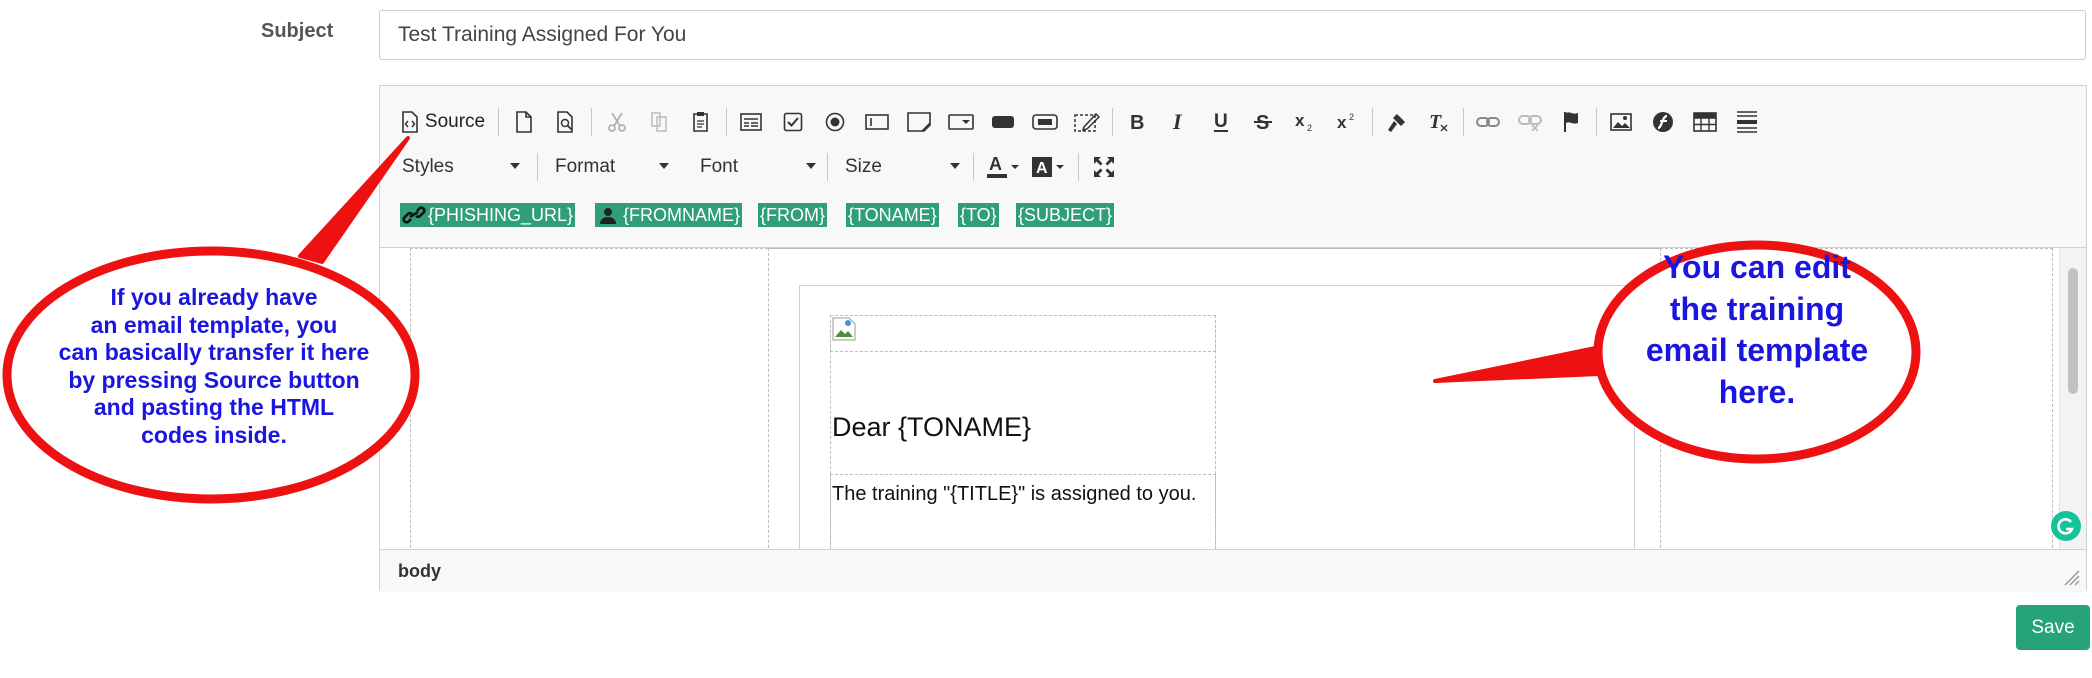  Describe the element at coordinates (793, 122) in the screenshot. I see `checkbox-icon` at that location.